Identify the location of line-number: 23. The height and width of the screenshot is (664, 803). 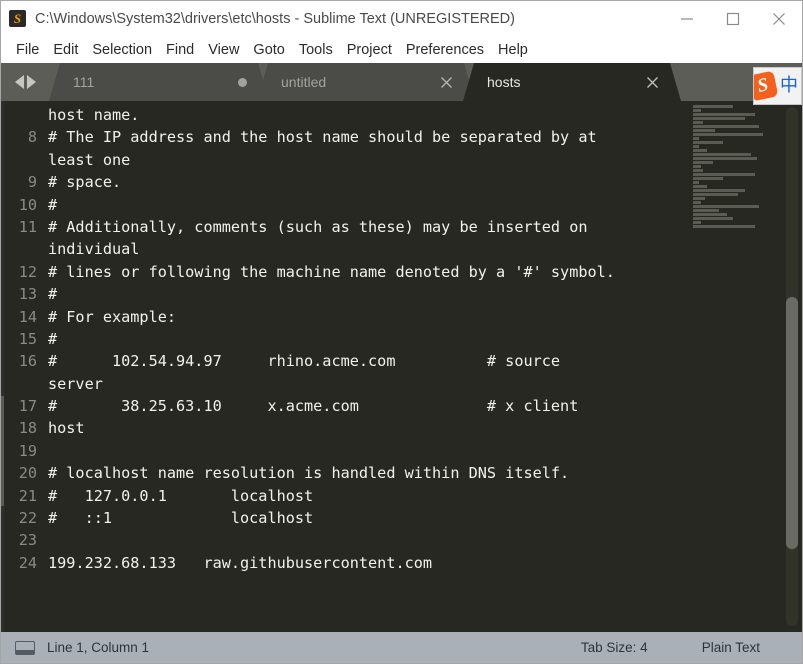
(27, 540).